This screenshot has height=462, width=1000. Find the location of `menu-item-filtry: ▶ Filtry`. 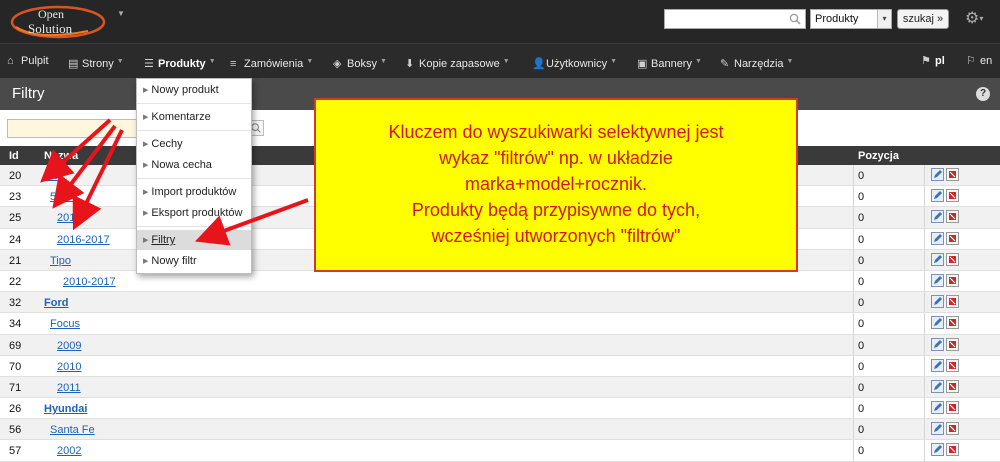

menu-item-filtry: ▶ Filtry is located at coordinates (194, 240).